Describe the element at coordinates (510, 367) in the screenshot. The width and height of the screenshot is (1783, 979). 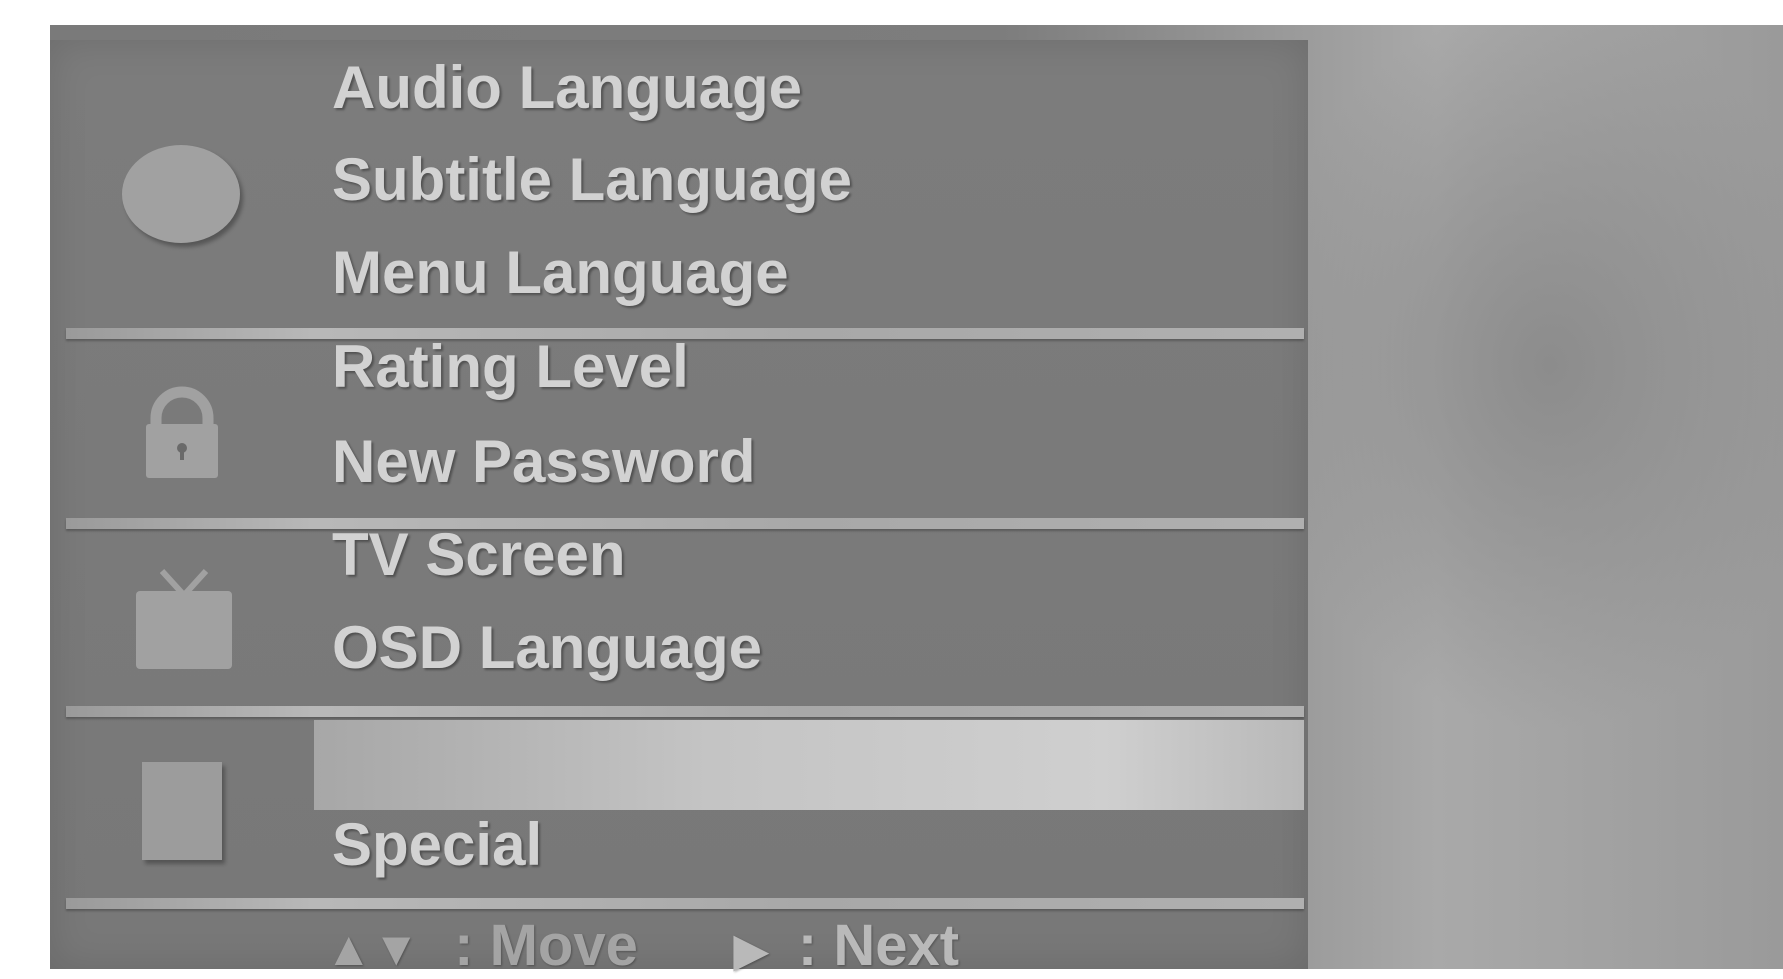
I see `menu-item-rating-level: Rating Level` at that location.